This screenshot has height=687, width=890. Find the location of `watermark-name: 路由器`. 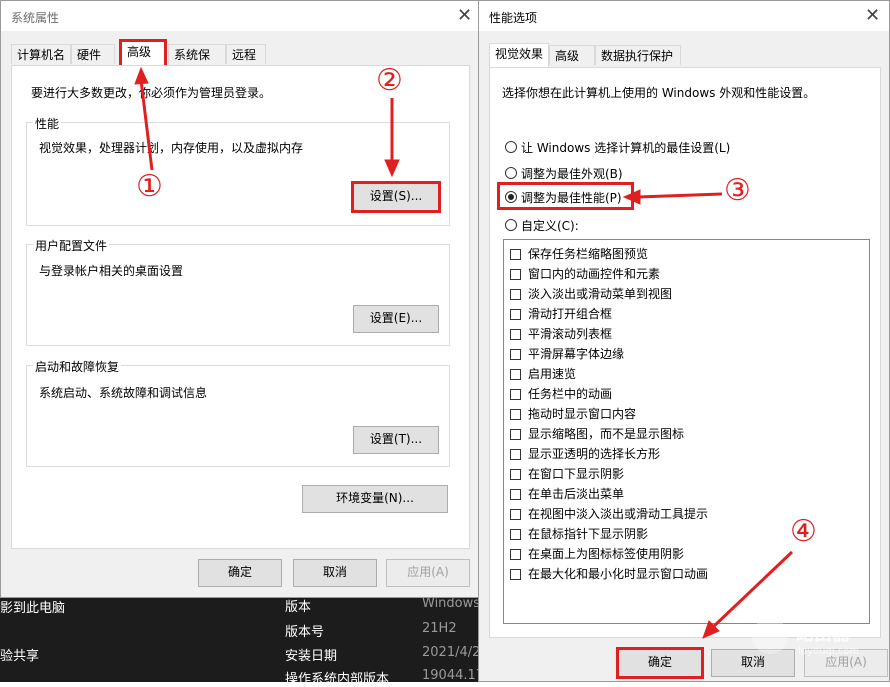

watermark-name: 路由器 is located at coordinates (823, 634).